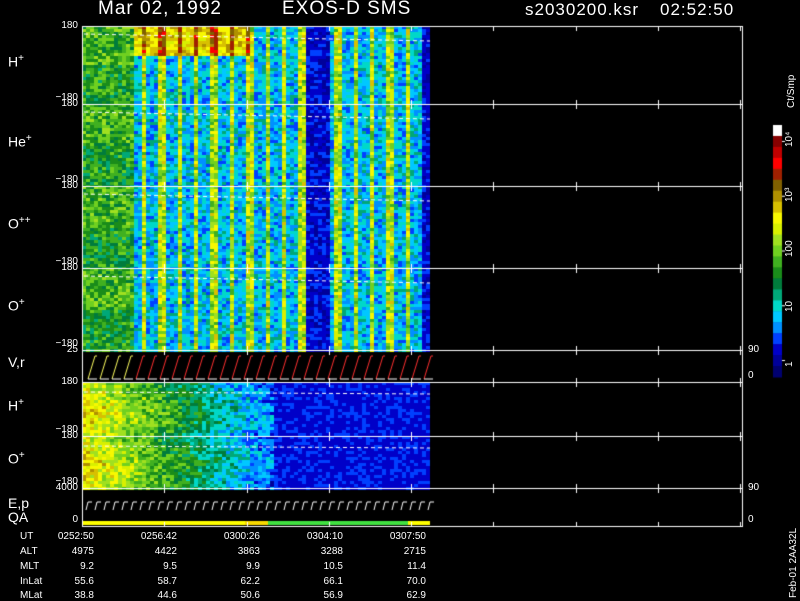 The image size is (800, 601). What do you see at coordinates (333, 581) in the screenshot?
I see `footer-cell: 66.1` at bounding box center [333, 581].